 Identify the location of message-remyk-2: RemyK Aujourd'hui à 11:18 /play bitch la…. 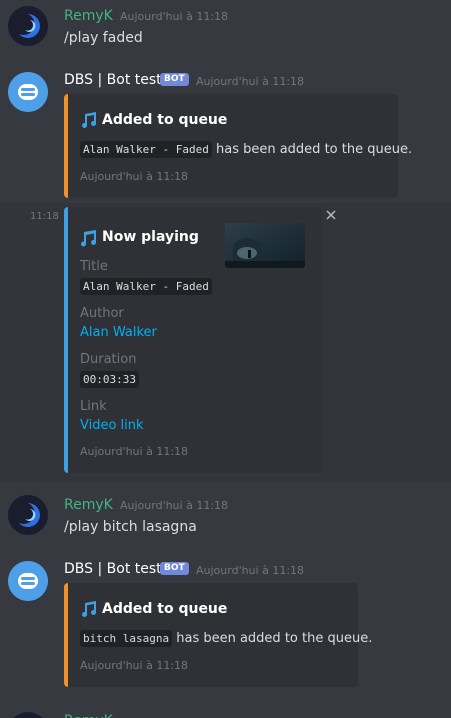
(225, 519).